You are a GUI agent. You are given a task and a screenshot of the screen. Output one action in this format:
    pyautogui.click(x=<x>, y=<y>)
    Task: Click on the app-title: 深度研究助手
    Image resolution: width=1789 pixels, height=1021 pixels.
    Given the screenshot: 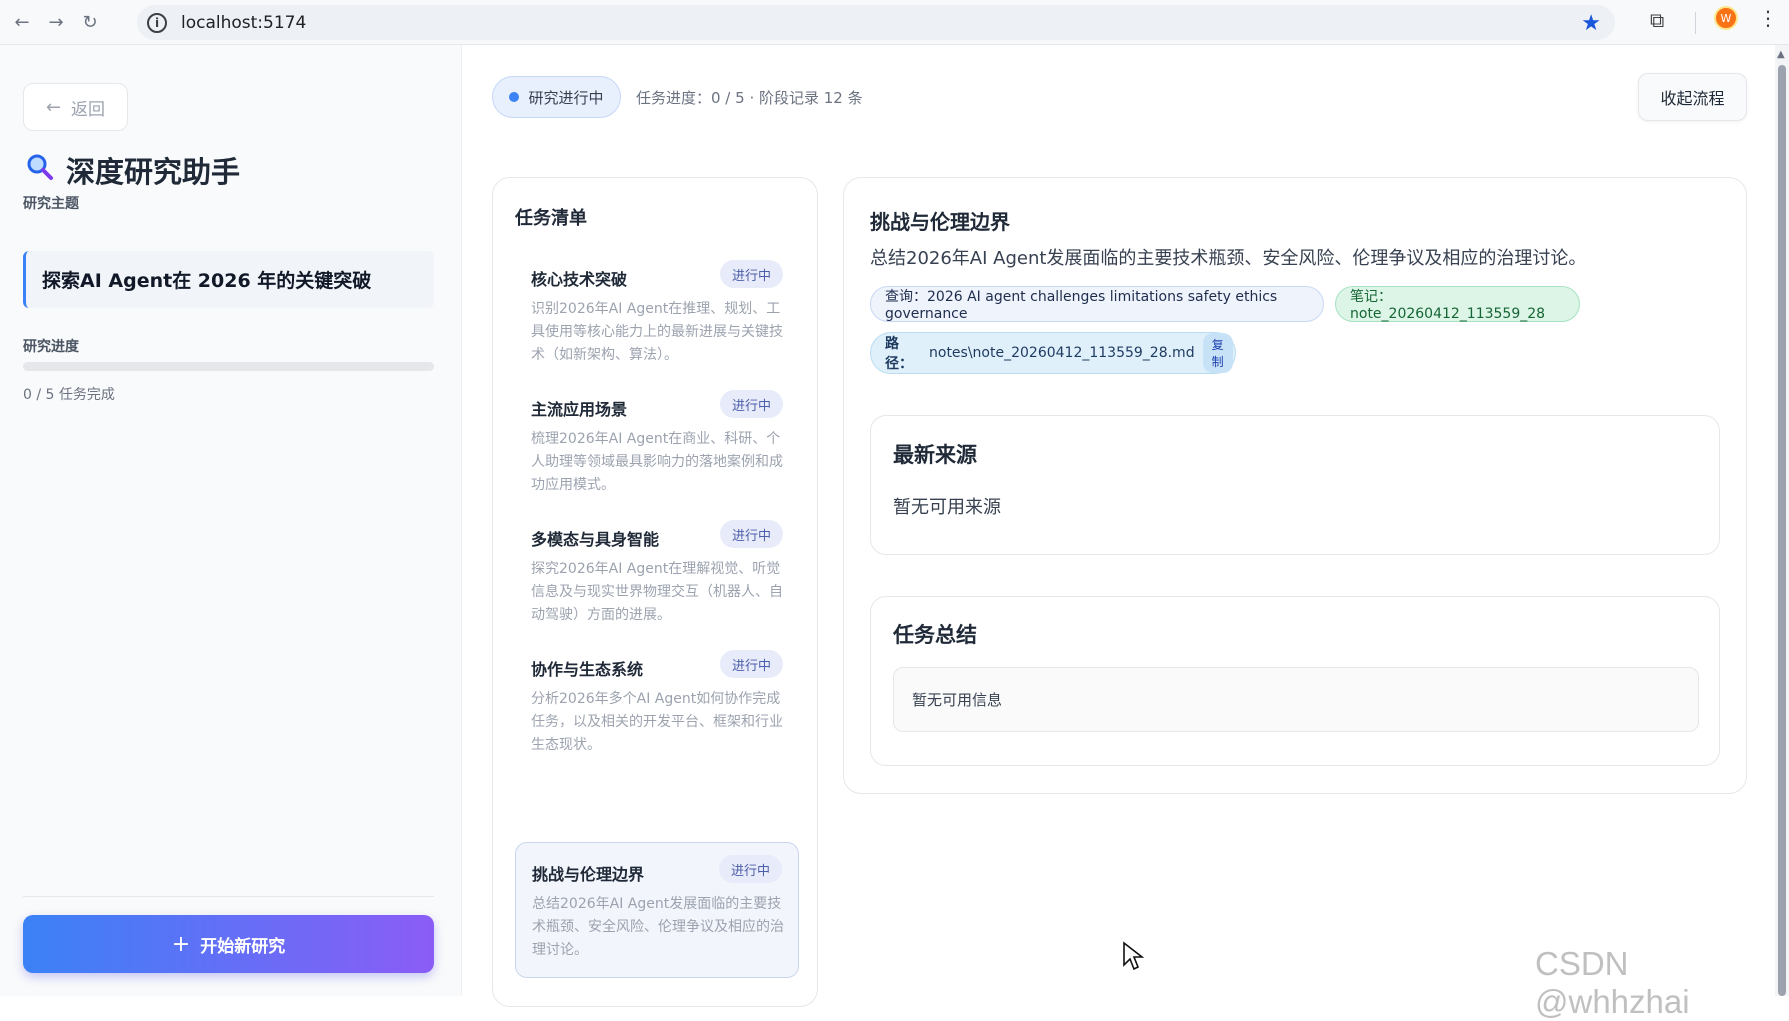 What is the action you would take?
    pyautogui.click(x=133, y=170)
    